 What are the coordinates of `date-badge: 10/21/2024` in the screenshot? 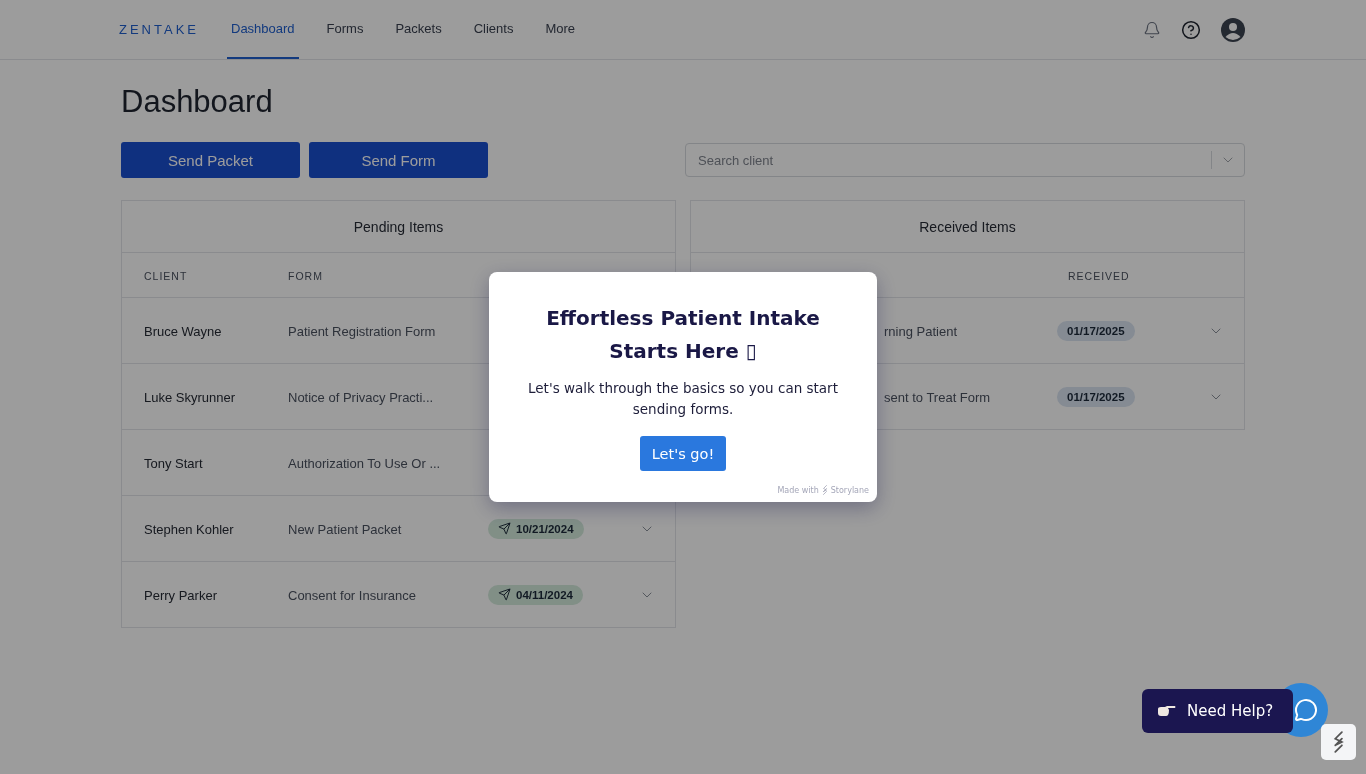 It's located at (536, 528).